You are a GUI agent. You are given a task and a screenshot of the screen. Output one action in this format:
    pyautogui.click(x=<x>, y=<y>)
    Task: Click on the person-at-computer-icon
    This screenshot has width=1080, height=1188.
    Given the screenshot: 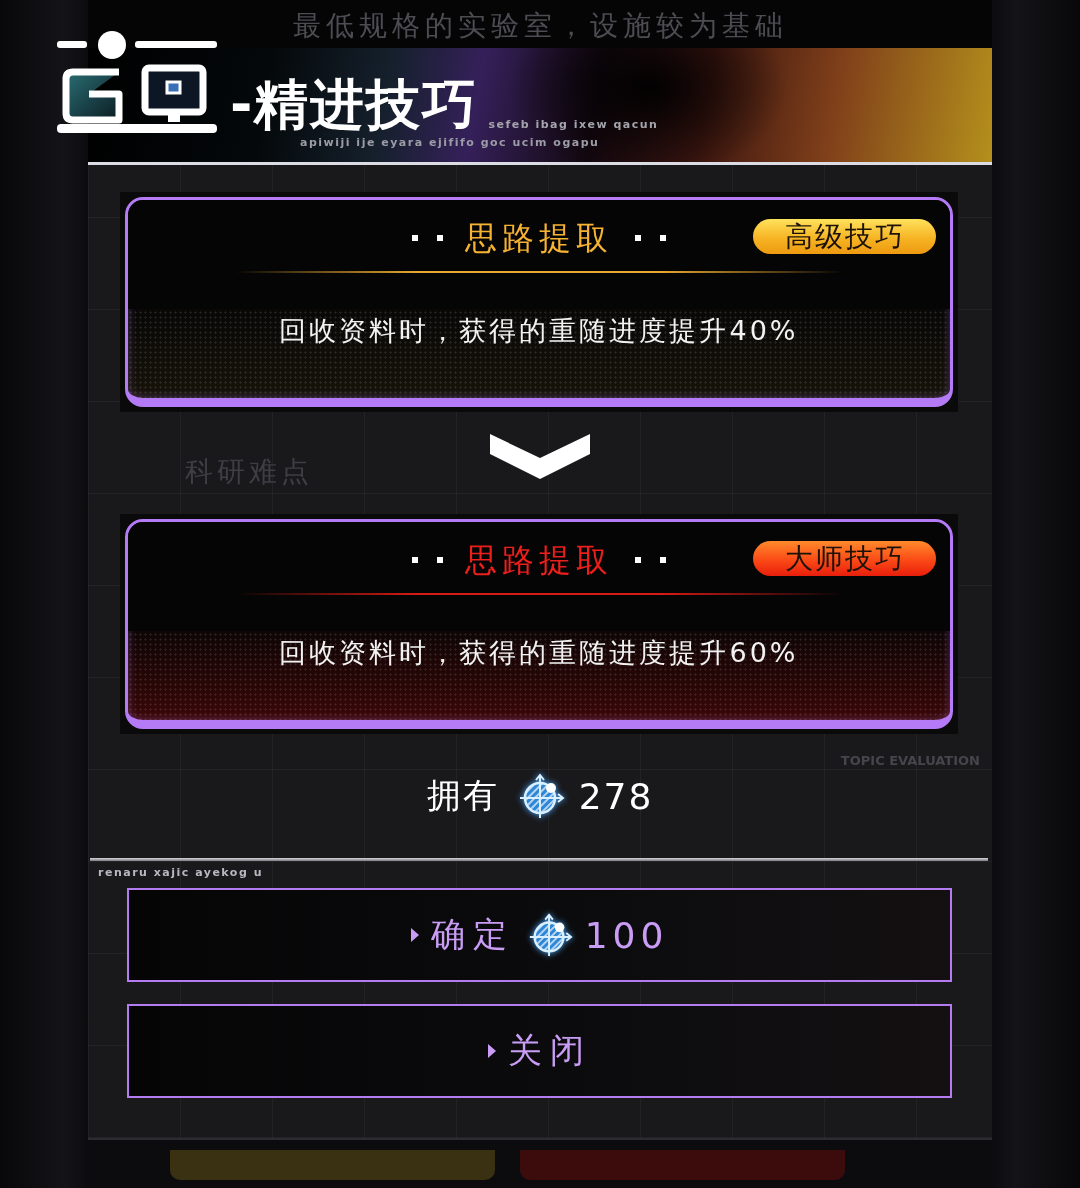 What is the action you would take?
    pyautogui.click(x=137, y=83)
    